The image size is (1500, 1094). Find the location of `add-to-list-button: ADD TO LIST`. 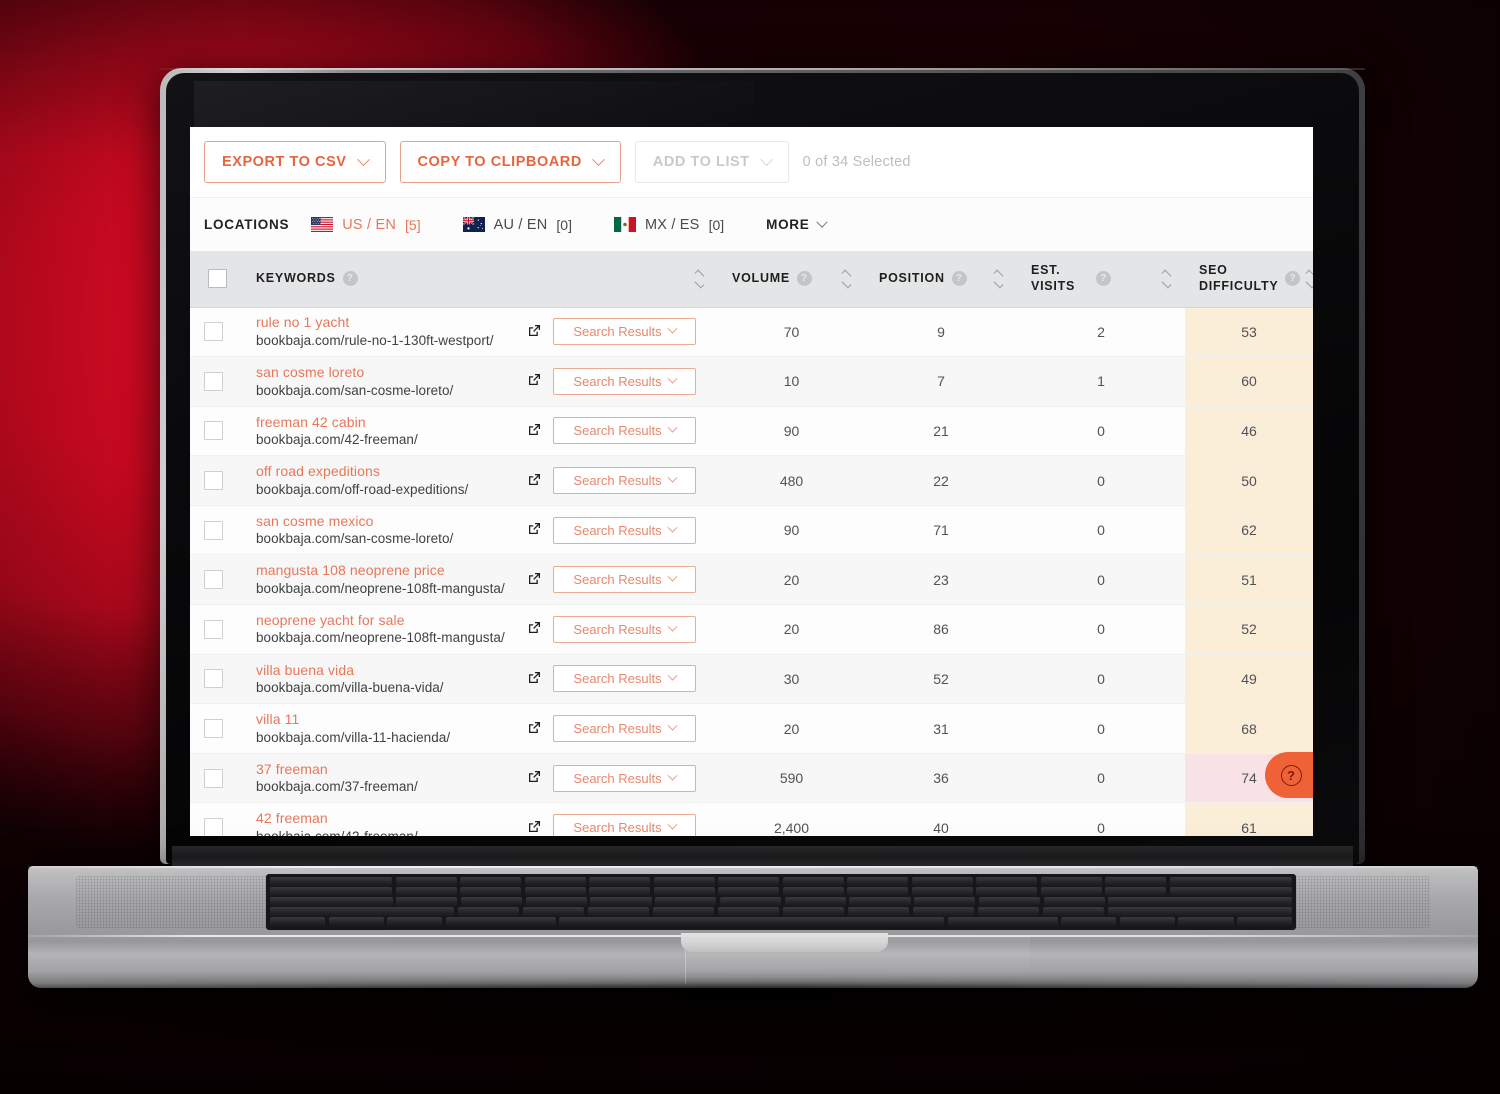

add-to-list-button: ADD TO LIST is located at coordinates (711, 162).